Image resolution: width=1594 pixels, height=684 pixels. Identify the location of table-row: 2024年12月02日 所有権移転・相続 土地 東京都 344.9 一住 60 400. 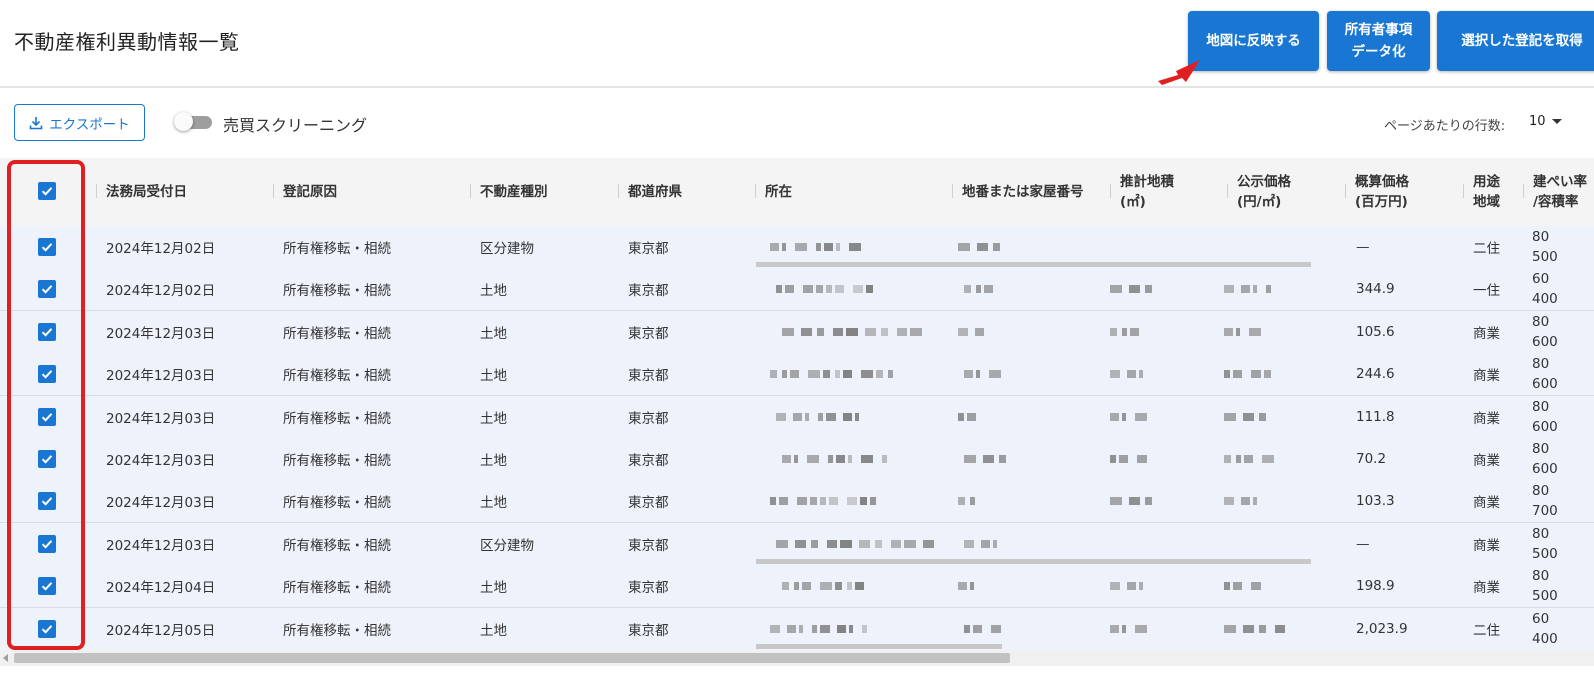
(797, 290).